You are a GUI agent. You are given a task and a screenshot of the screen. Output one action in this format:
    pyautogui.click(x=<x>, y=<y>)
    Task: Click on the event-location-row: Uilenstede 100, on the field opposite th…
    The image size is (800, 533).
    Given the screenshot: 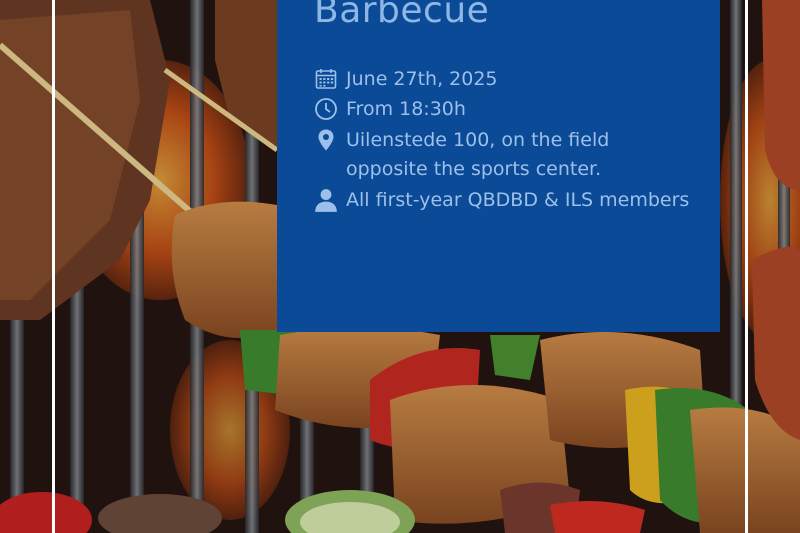 What is the action you would take?
    pyautogui.click(x=504, y=155)
    